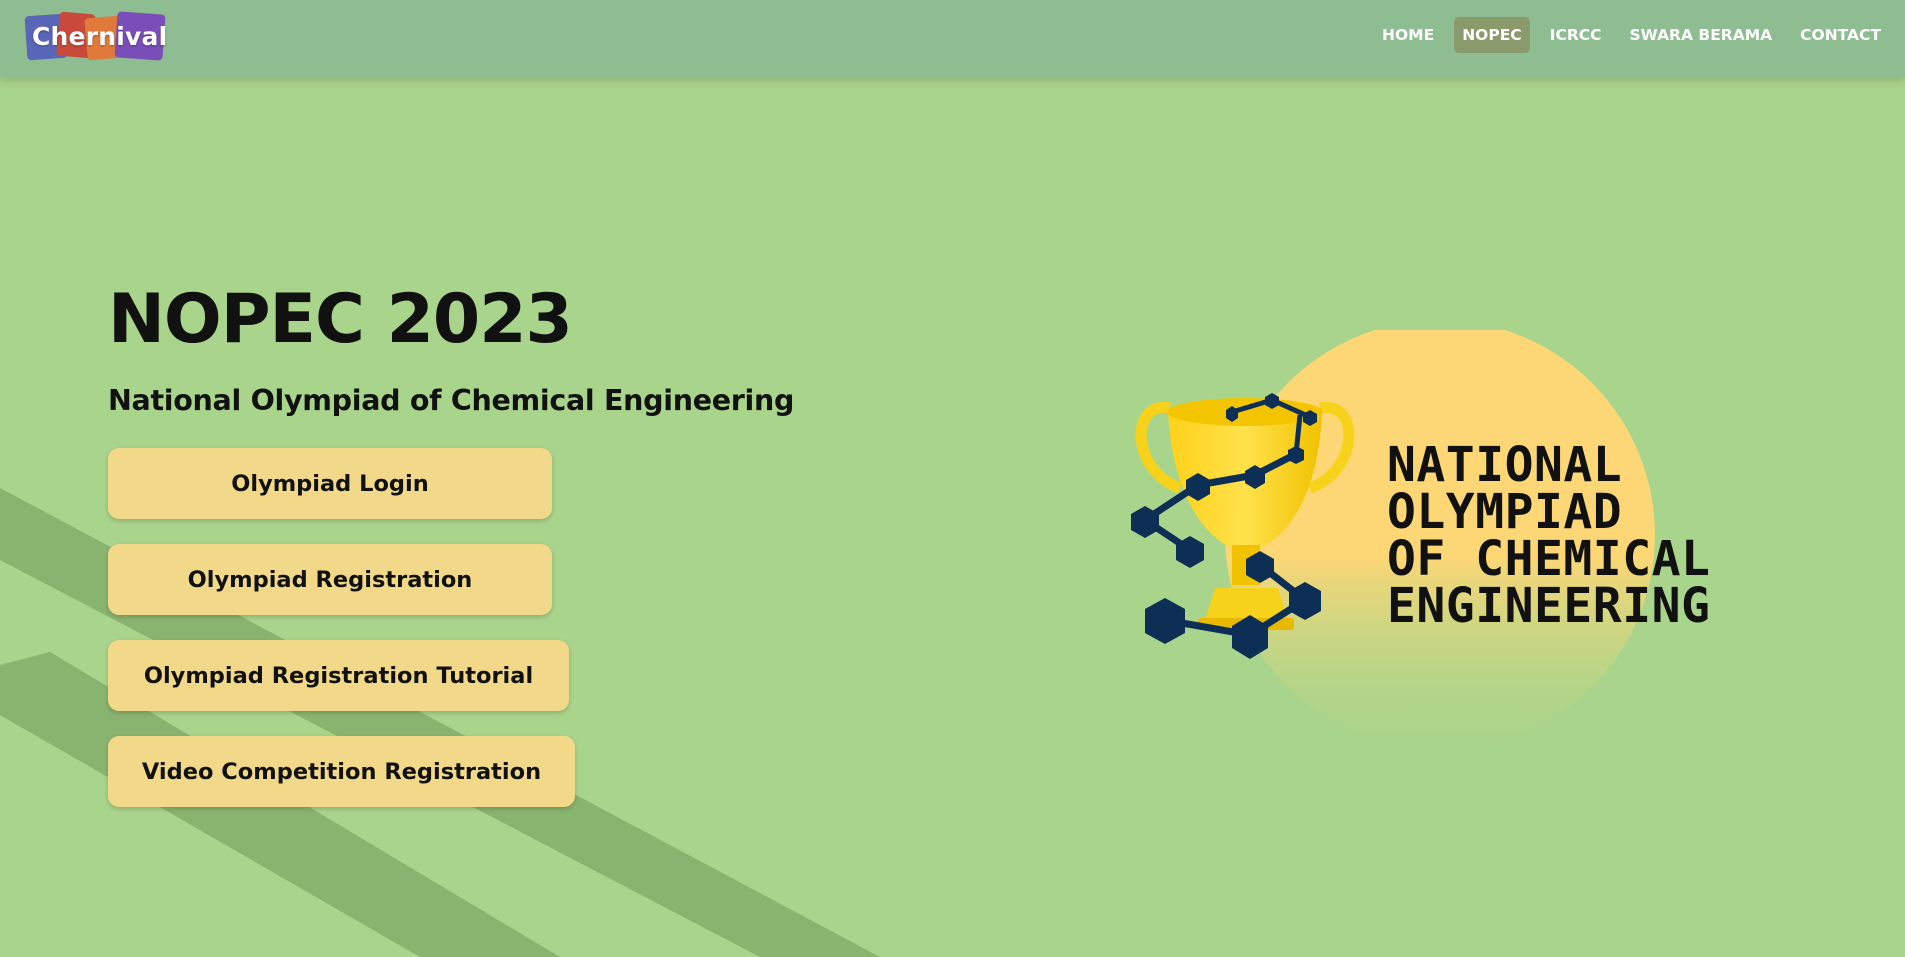 The image size is (1905, 957). Describe the element at coordinates (1505, 512) in the screenshot. I see `emblem-line-2: OLYMPIAD` at that location.